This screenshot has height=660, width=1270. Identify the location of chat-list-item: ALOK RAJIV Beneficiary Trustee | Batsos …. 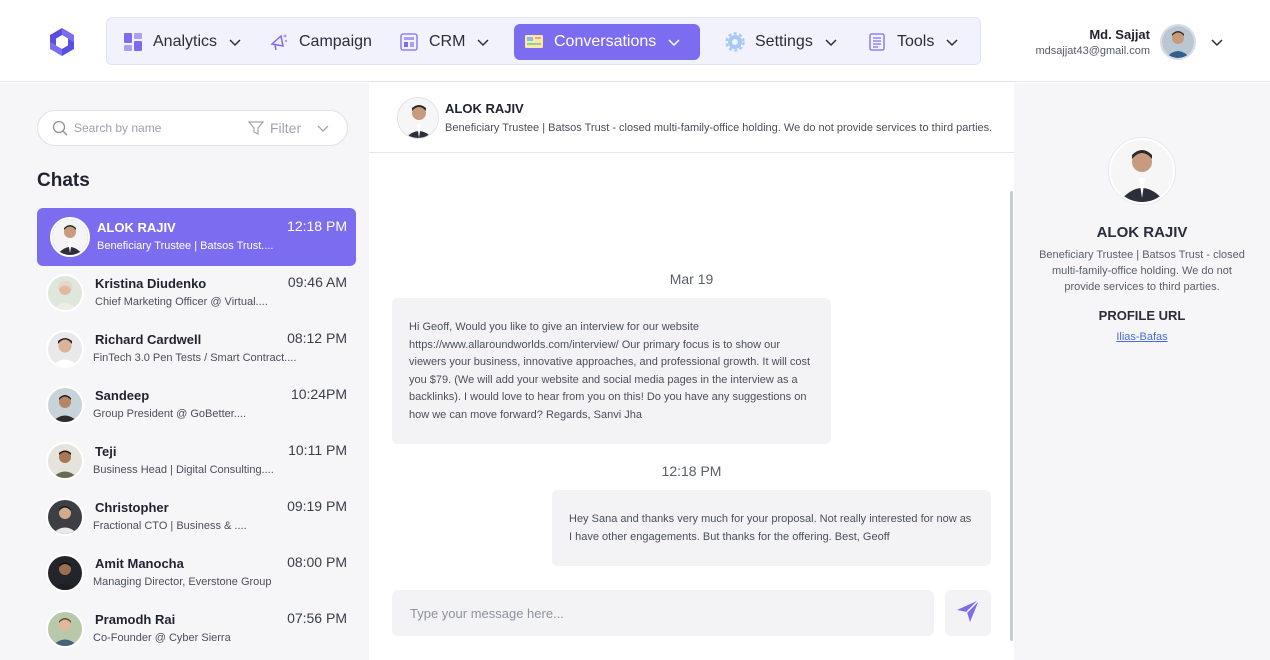
(196, 237).